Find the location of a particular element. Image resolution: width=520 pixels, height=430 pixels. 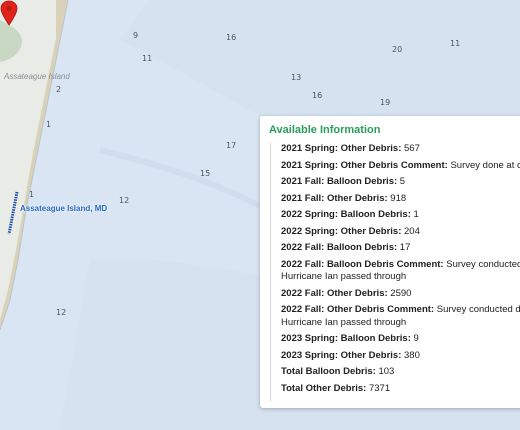

info-row: 2022 Fall: Balloon Debris: 17 is located at coordinates (395, 248).